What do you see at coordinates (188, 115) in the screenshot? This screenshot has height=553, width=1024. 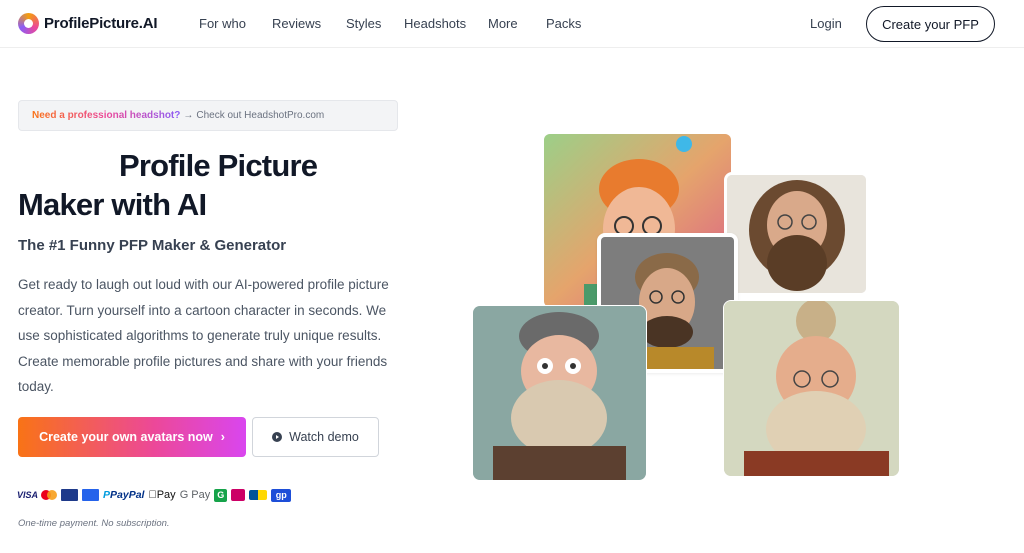 I see `arrow-right-icon: →` at bounding box center [188, 115].